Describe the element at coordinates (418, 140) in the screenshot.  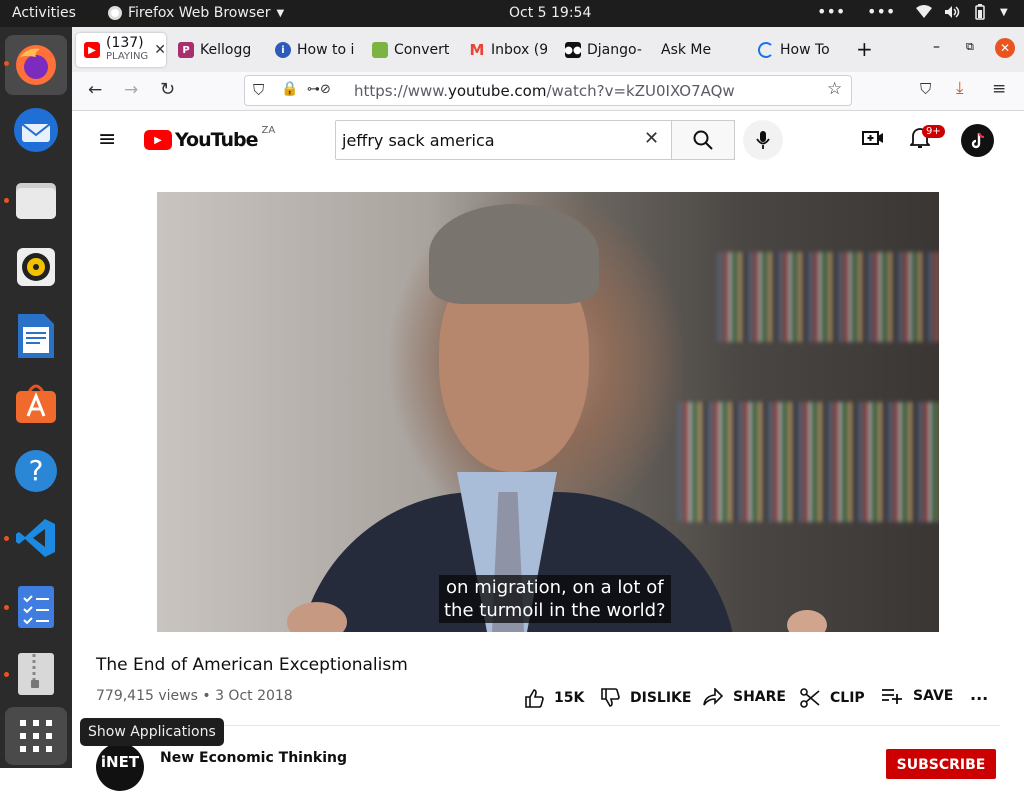
I see `search-input: jeffry sack america` at that location.